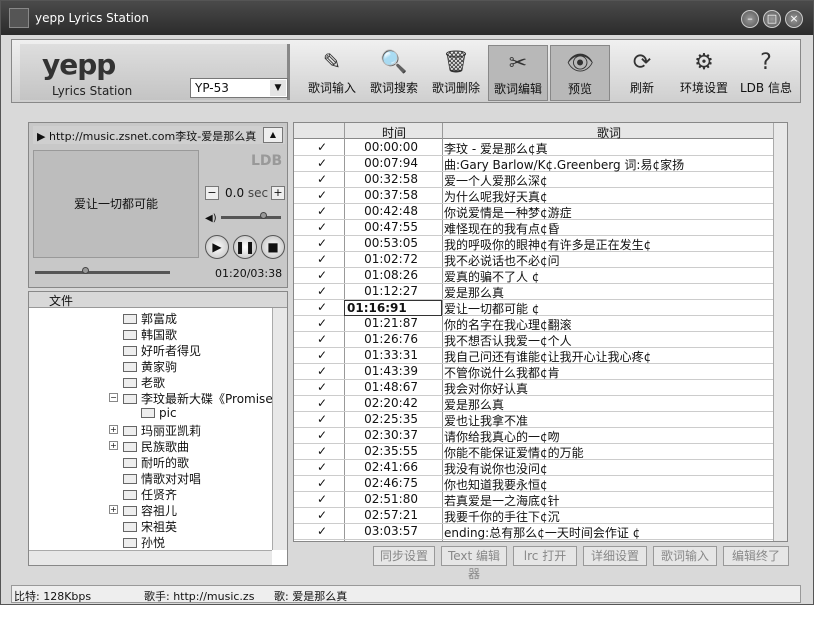 This screenshot has width=814, height=617. Describe the element at coordinates (534, 308) in the screenshot. I see `table-row: ✓ 01:16:91 爱让一切都可能 ¢` at that location.